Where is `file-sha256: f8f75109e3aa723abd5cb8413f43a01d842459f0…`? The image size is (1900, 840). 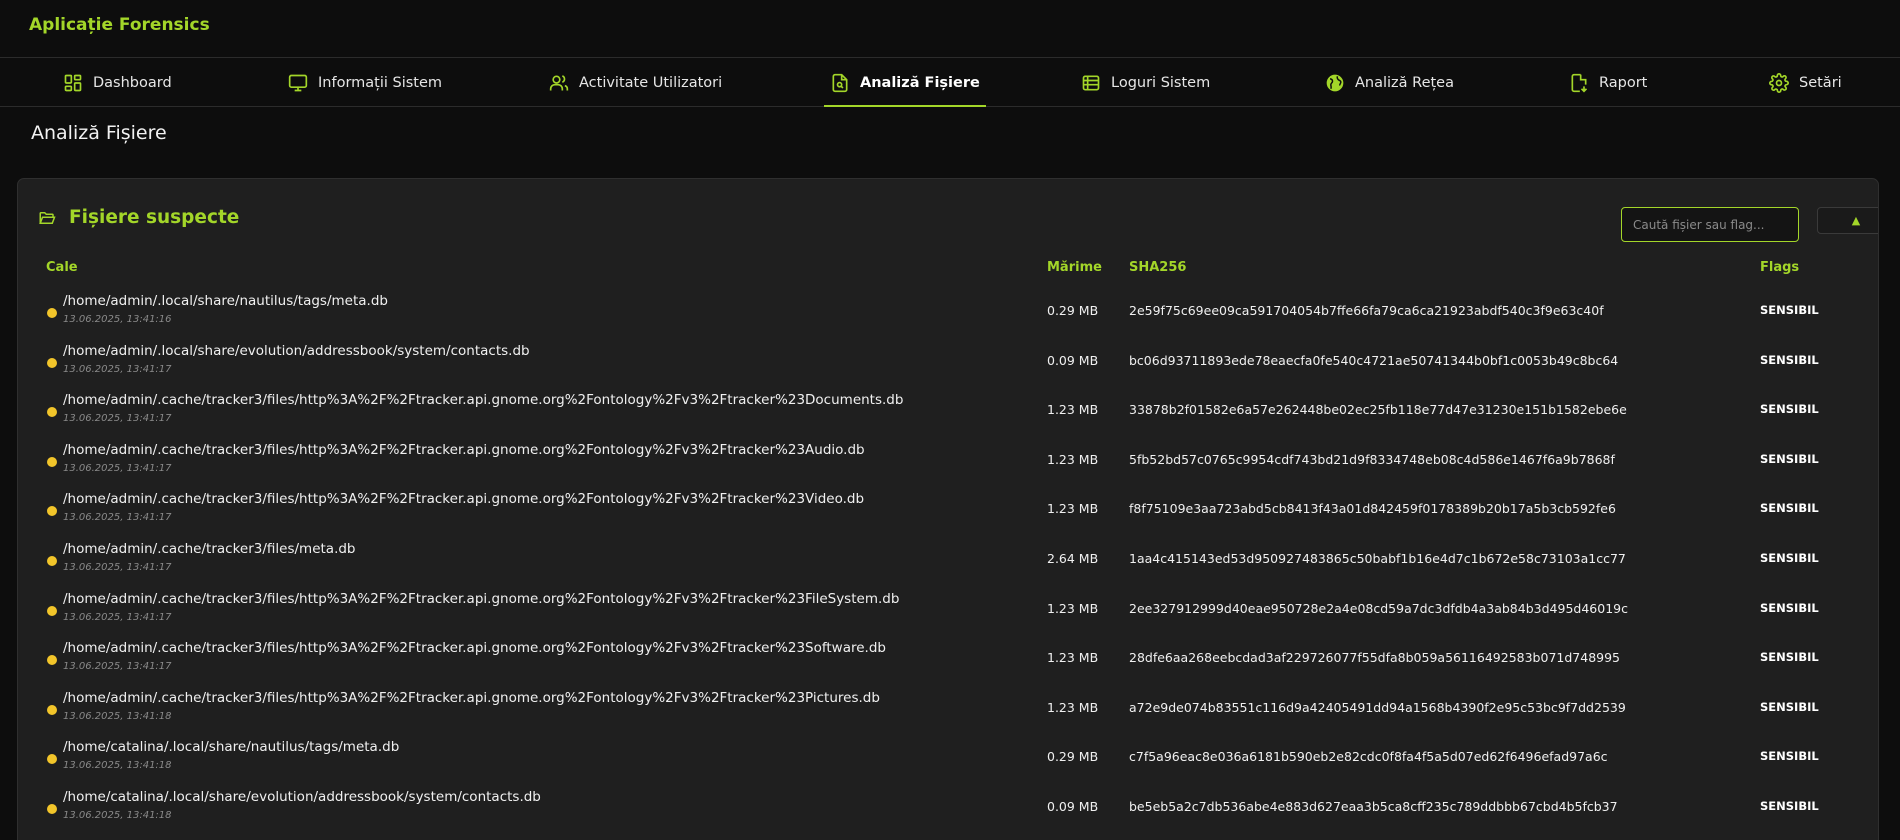
file-sha256: f8f75109e3aa723abd5cb8413f43a01d842459f0… is located at coordinates (1372, 509).